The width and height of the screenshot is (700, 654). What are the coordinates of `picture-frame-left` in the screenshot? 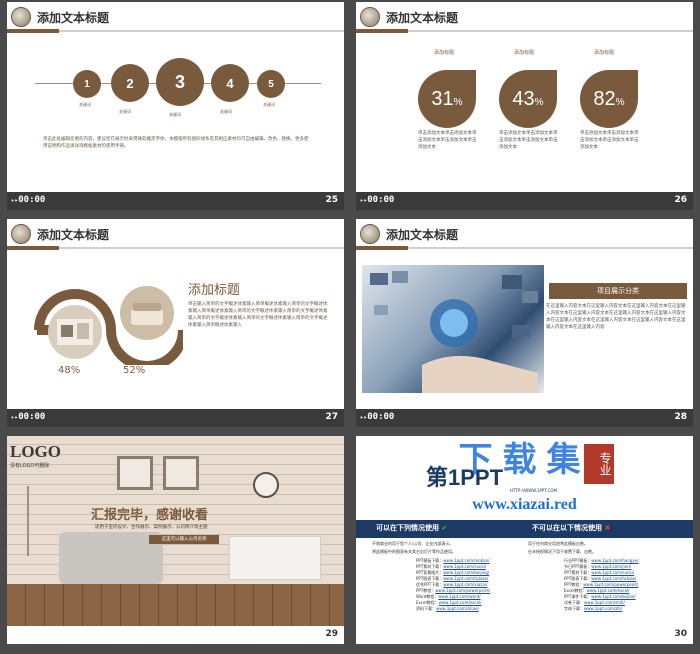 It's located at (135, 473).